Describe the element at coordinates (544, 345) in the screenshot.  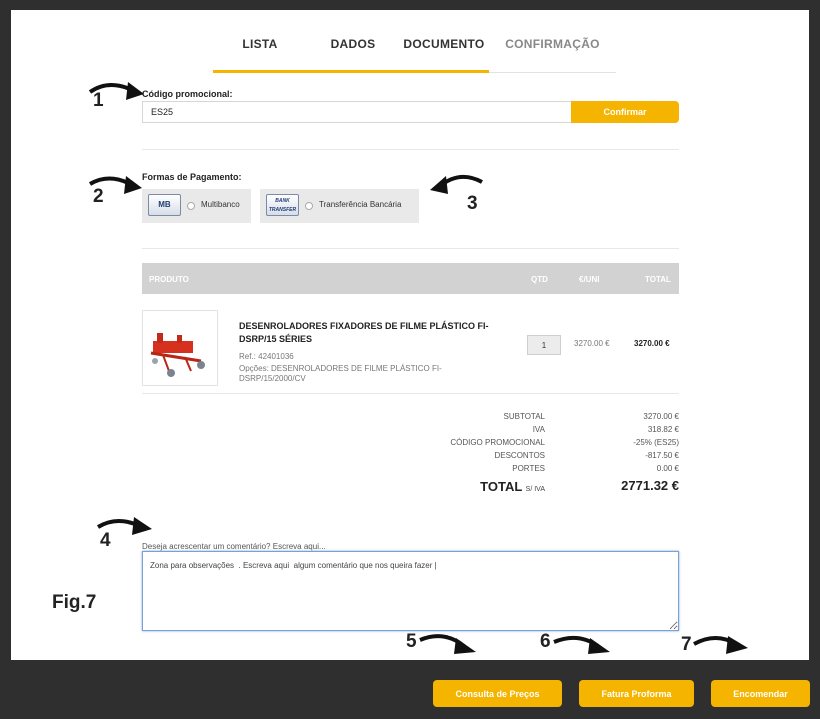
I see `quantity-input` at that location.